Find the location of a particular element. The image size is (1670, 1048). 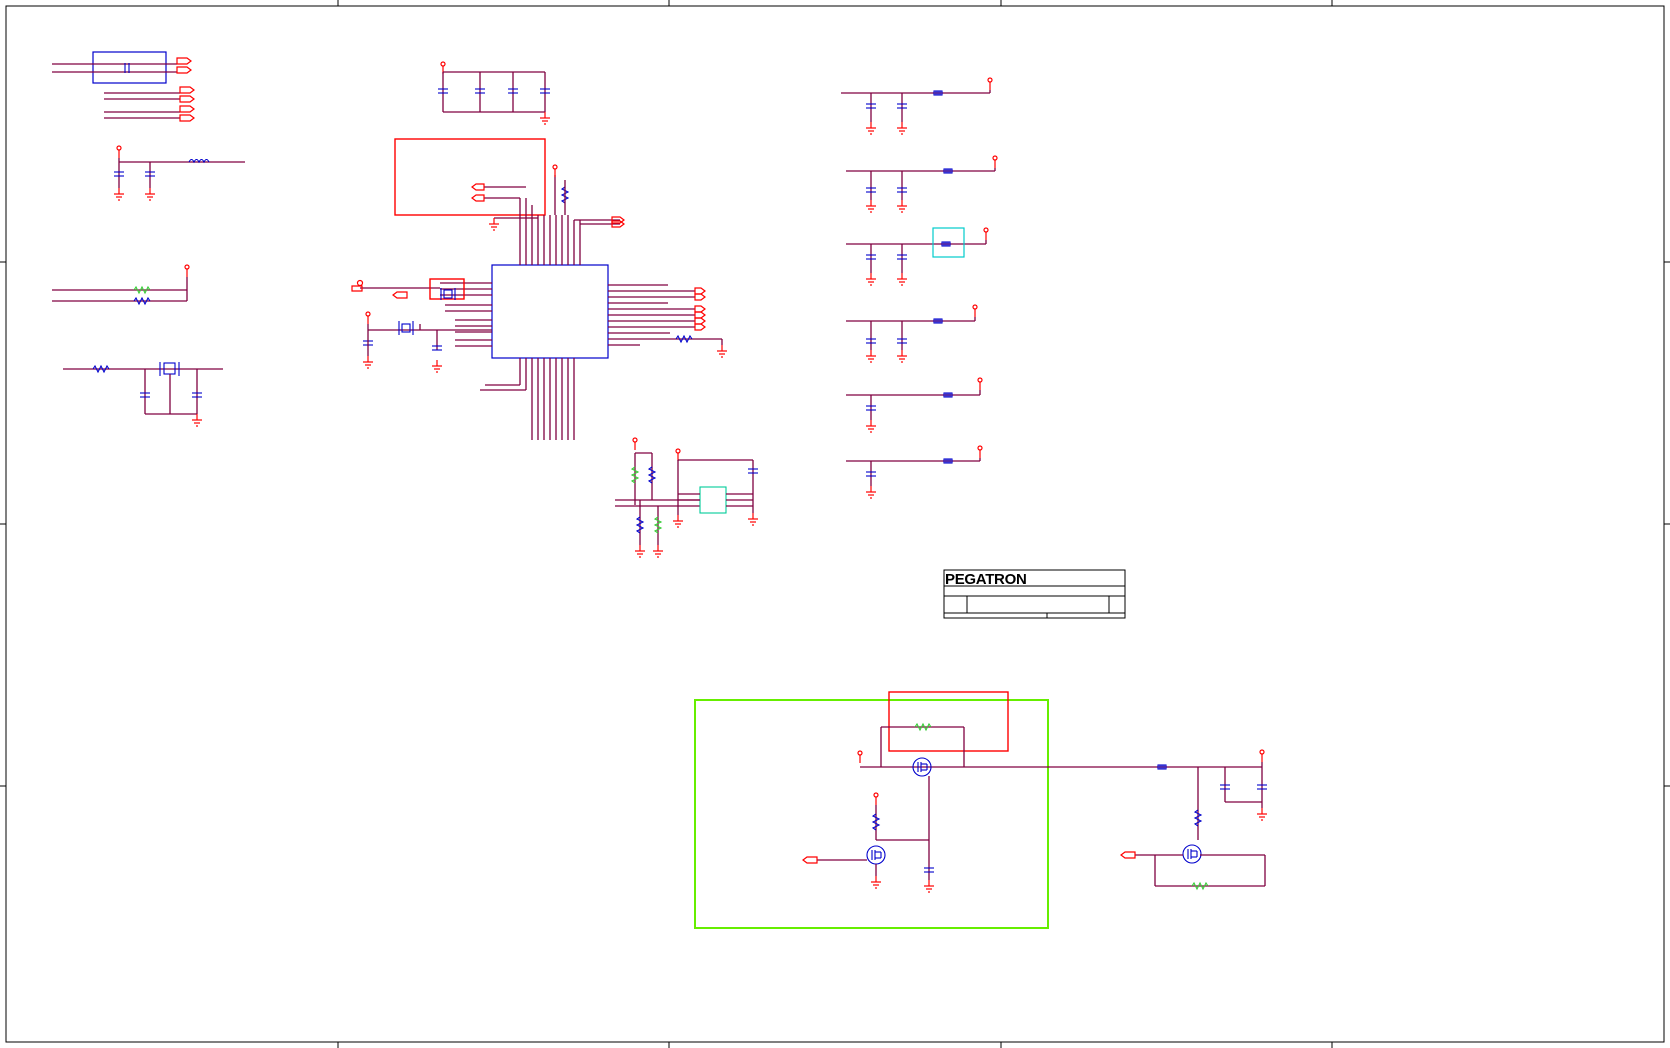

connector-block-top-left is located at coordinates (123, 86).